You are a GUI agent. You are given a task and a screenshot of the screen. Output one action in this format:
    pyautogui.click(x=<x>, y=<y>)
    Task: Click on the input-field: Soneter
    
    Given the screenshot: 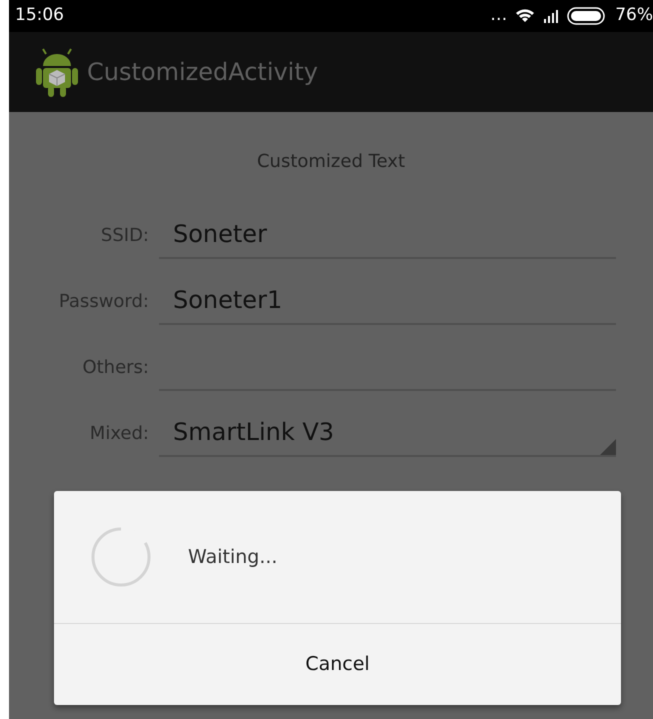 What is the action you would take?
    pyautogui.click(x=387, y=235)
    